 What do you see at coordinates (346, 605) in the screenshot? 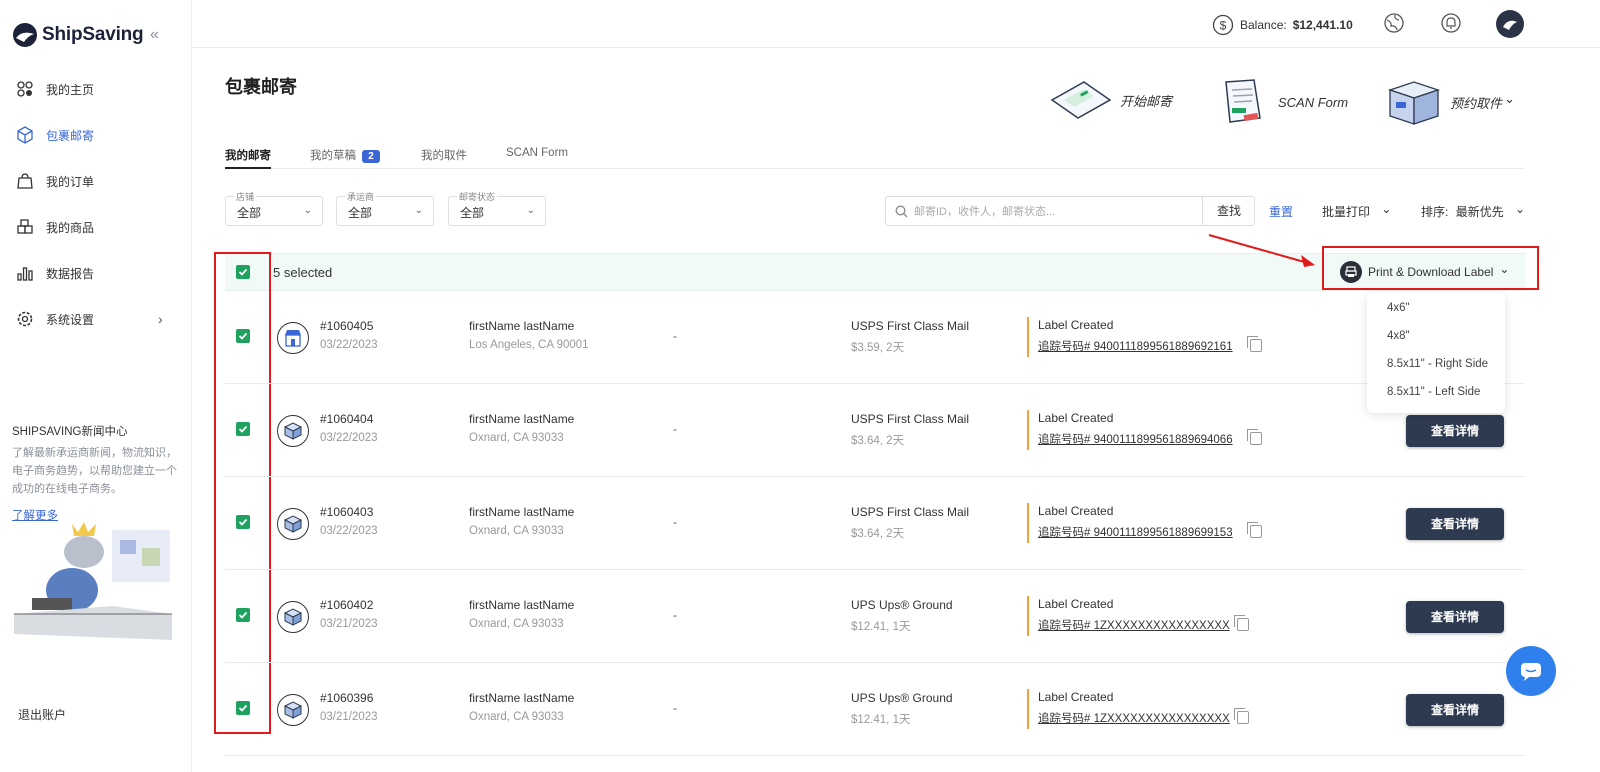
I see `order-id: #1060402` at bounding box center [346, 605].